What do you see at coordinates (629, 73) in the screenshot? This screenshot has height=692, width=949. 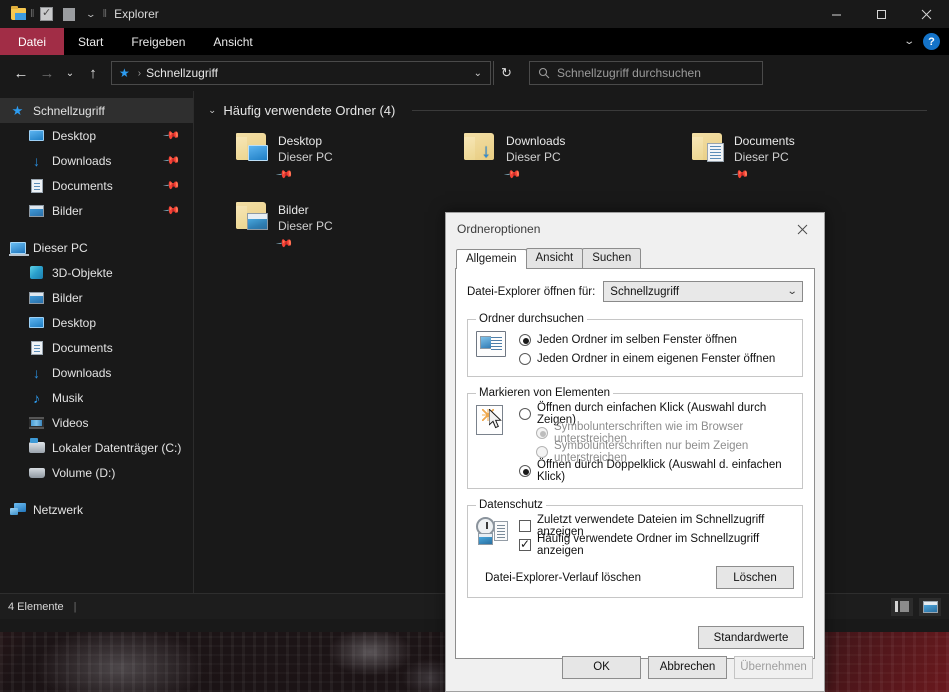 I see `search-input: Schnellzugriff durchsuchen` at bounding box center [629, 73].